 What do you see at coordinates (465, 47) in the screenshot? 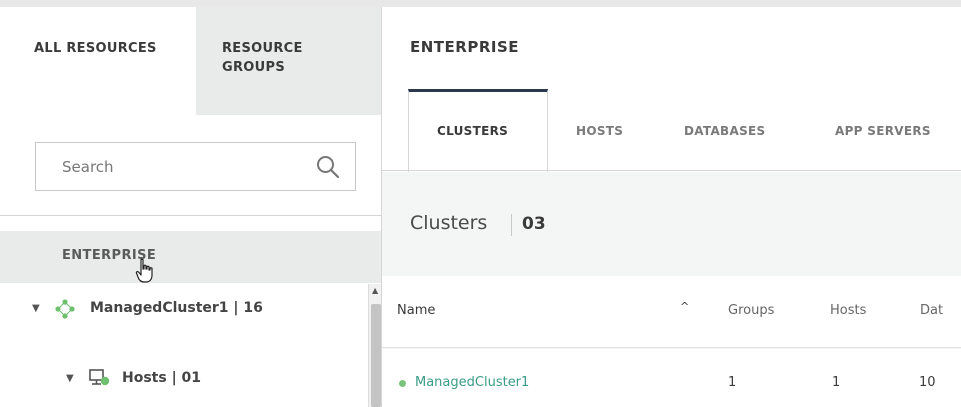
I see `page-title: ENTERPRISE` at bounding box center [465, 47].